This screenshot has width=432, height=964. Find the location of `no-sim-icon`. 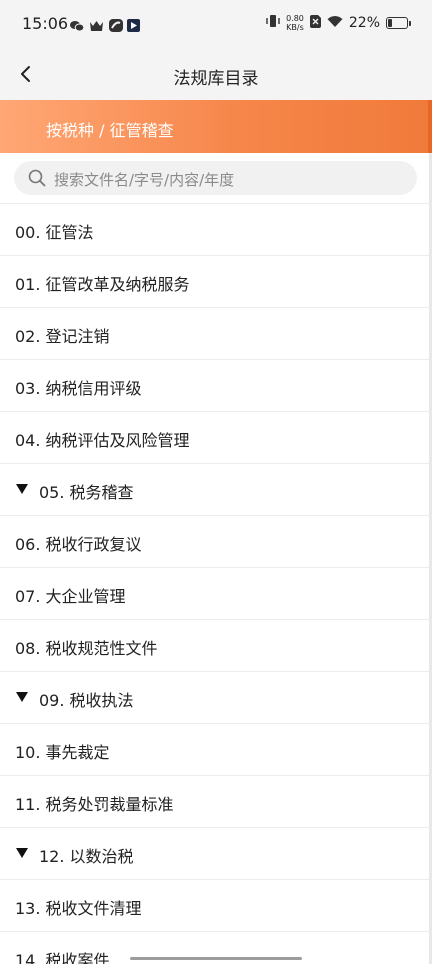

no-sim-icon is located at coordinates (315, 23).